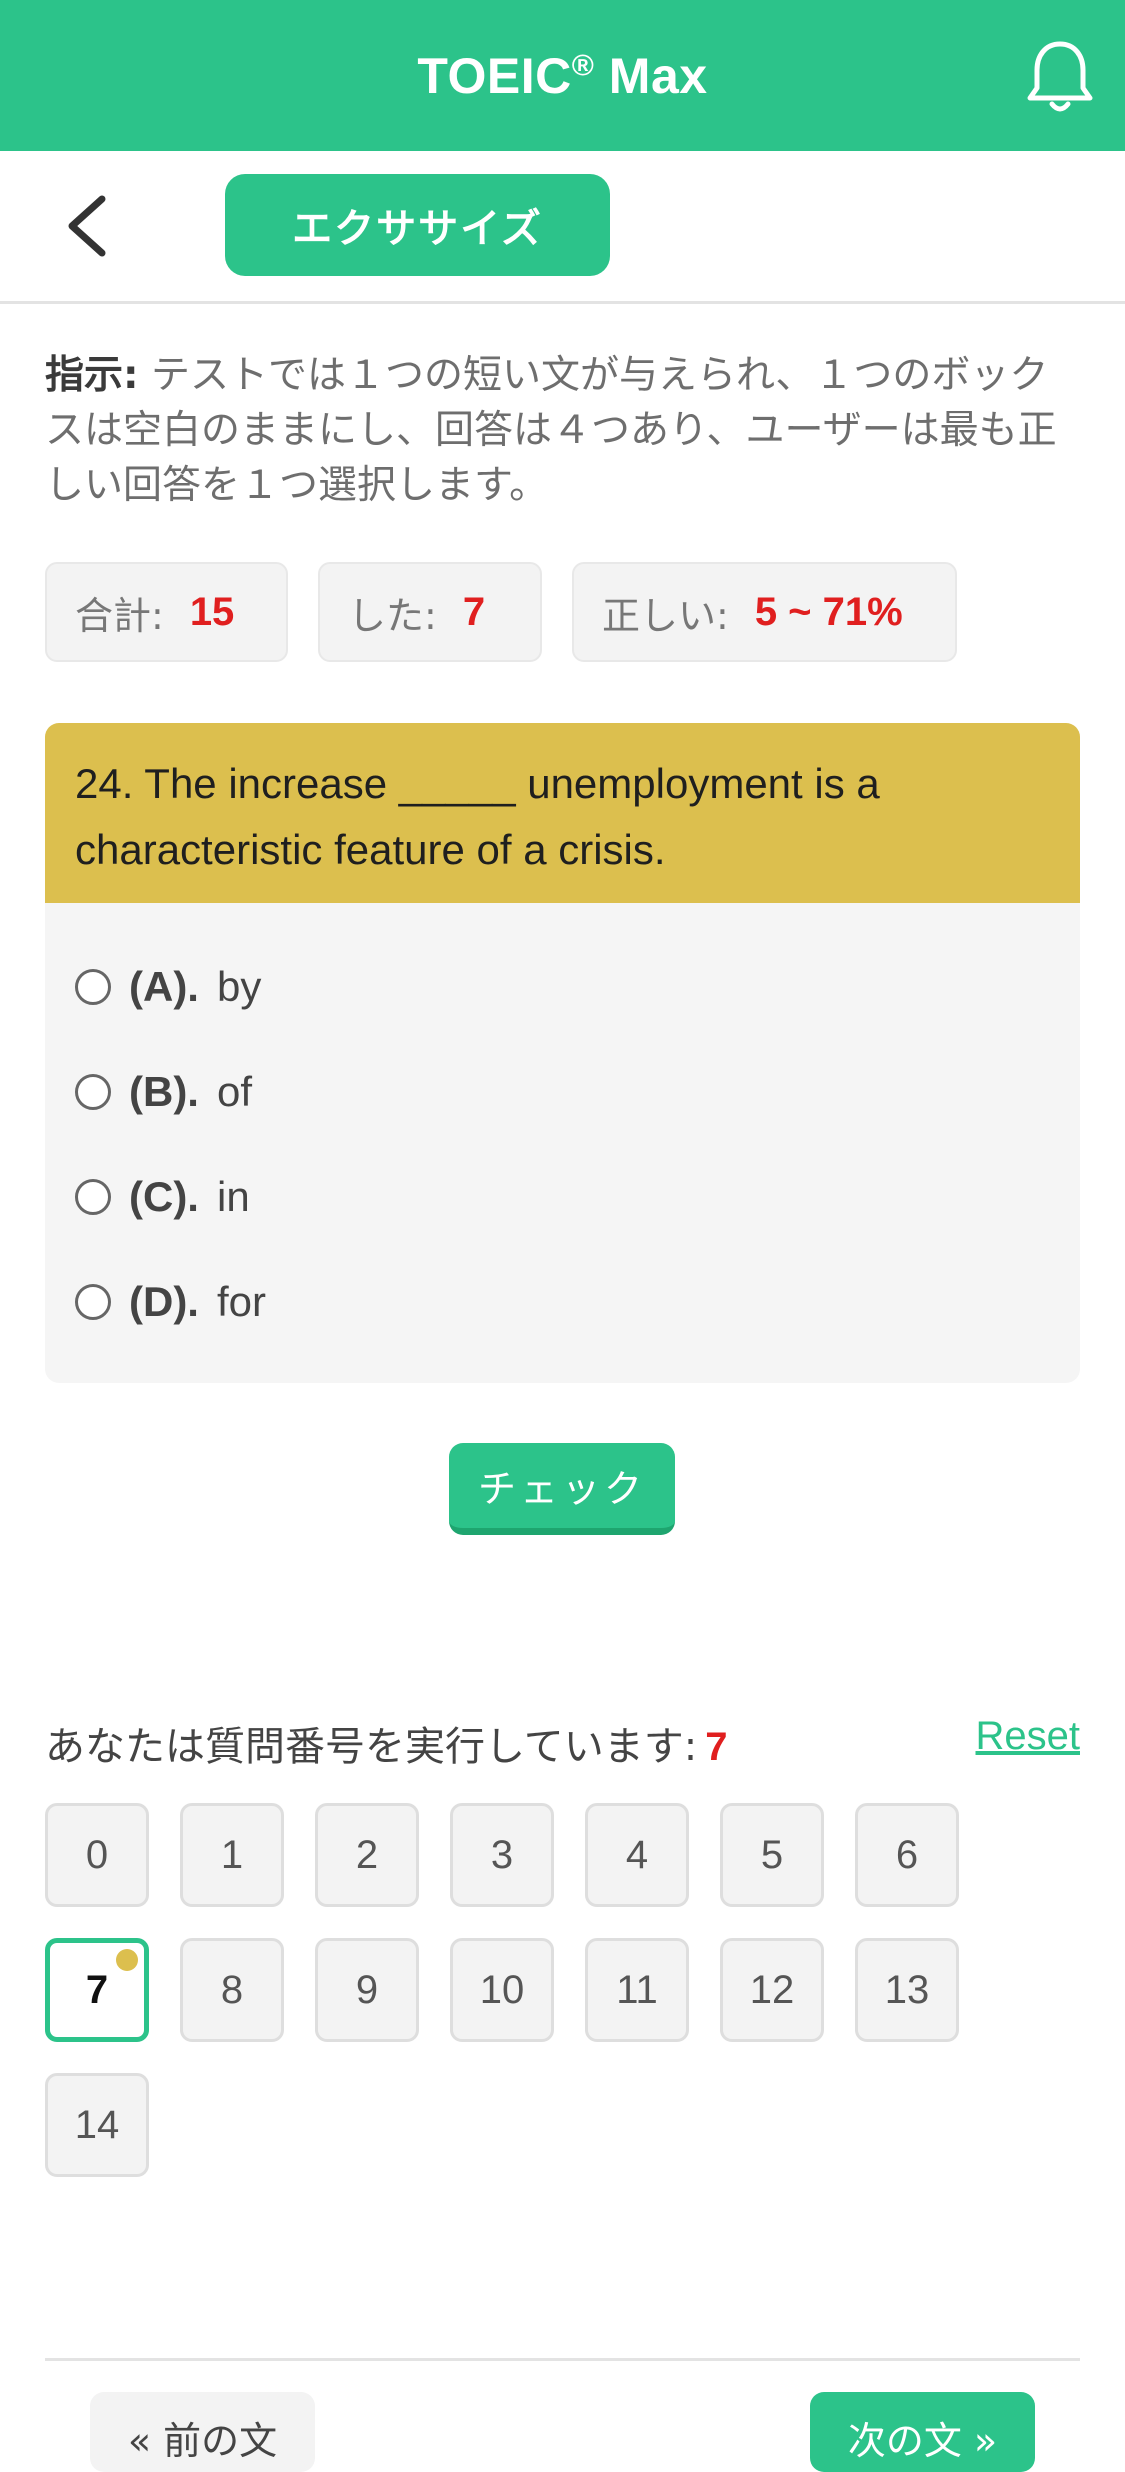 This screenshot has height=2472, width=1125. Describe the element at coordinates (163, 1092) in the screenshot. I see `option-b: (B). of` at that location.